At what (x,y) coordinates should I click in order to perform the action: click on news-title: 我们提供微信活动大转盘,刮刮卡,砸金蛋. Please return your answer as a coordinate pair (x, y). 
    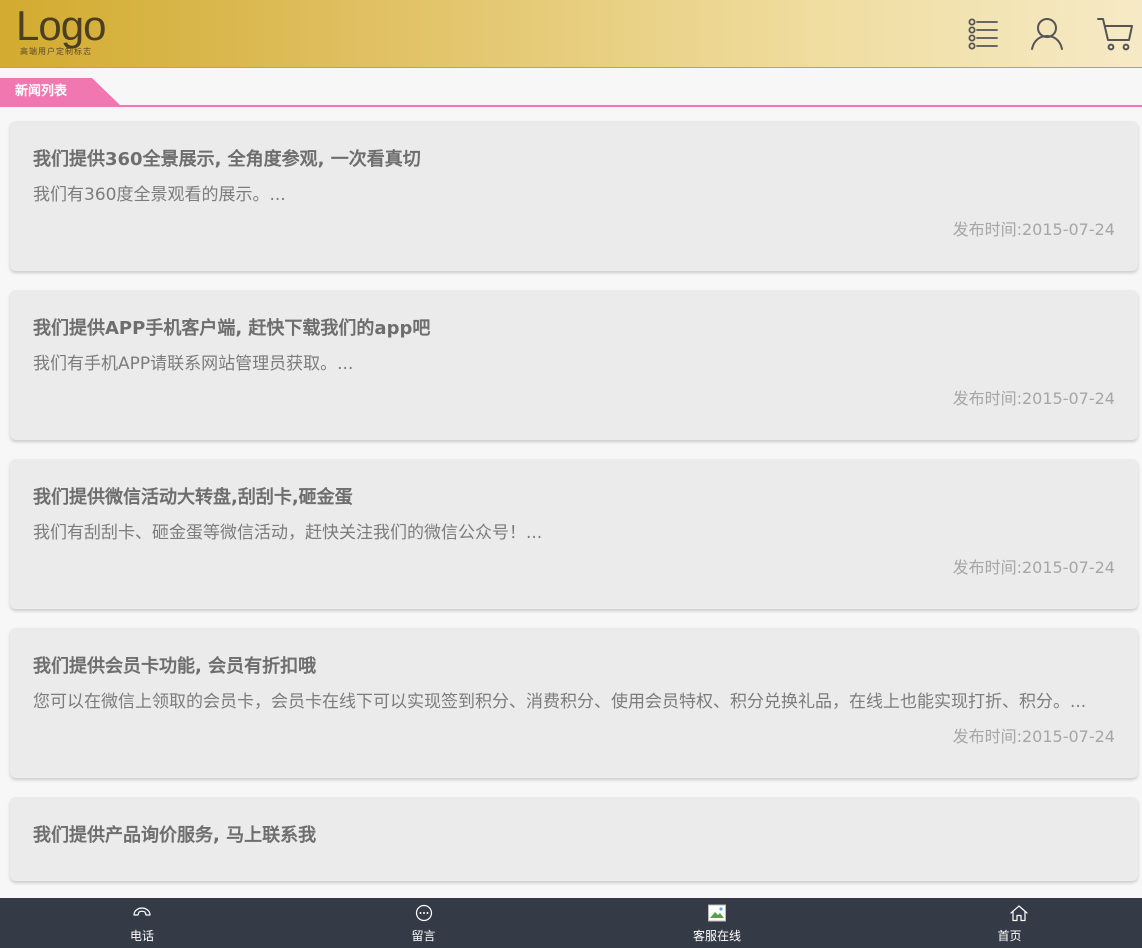
    Looking at the image, I should click on (574, 498).